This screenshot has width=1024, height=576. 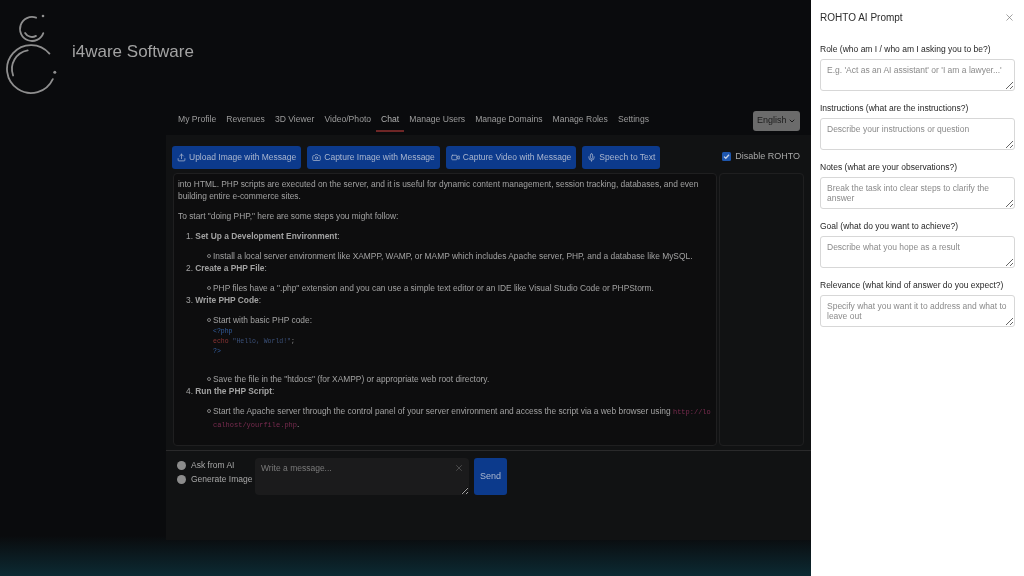 I want to click on list-item-text: Start with basic PHP code:, so click(x=262, y=320).